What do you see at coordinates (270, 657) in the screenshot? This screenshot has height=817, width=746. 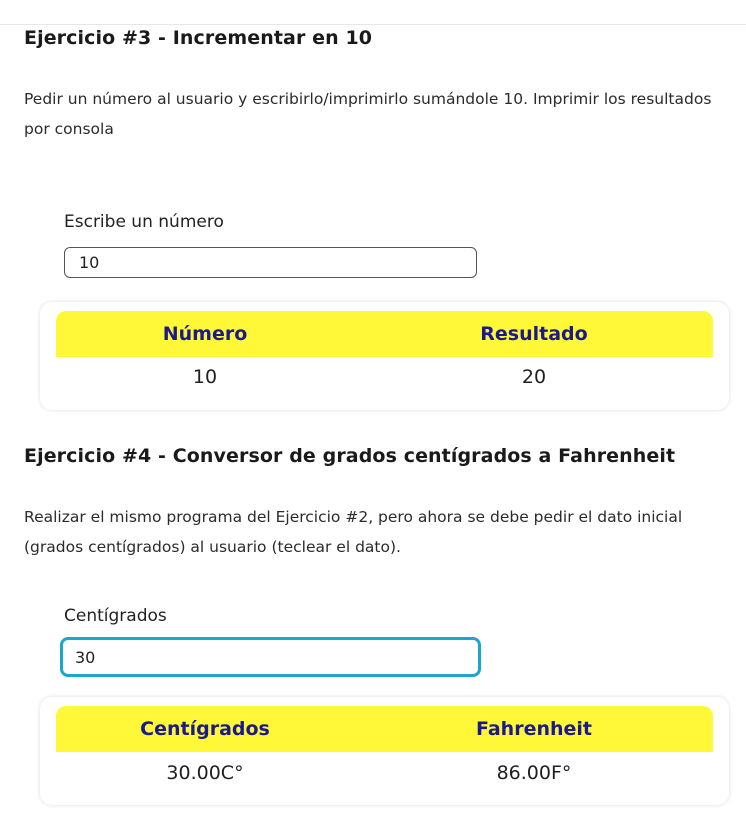 I see `centigrados-input` at bounding box center [270, 657].